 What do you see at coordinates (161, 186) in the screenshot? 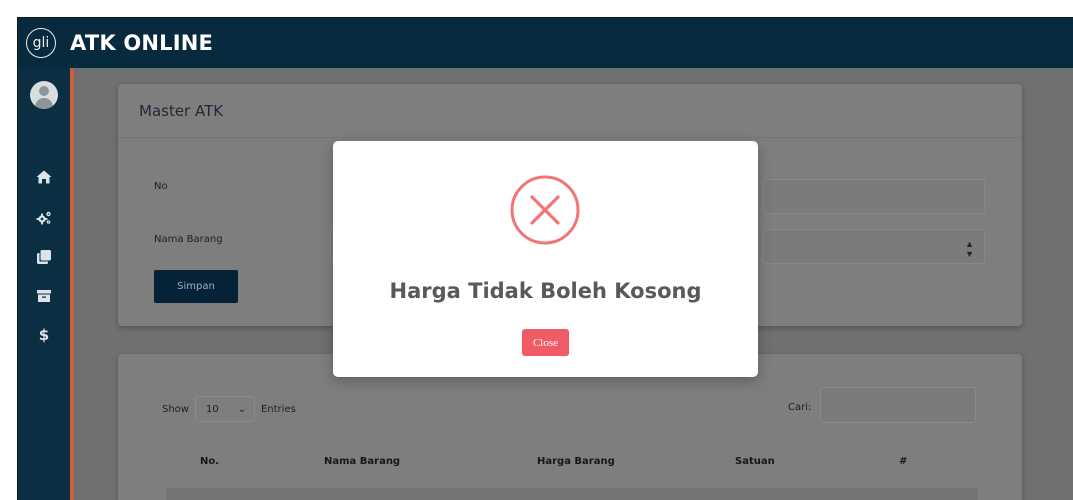
I see `no-label: No` at bounding box center [161, 186].